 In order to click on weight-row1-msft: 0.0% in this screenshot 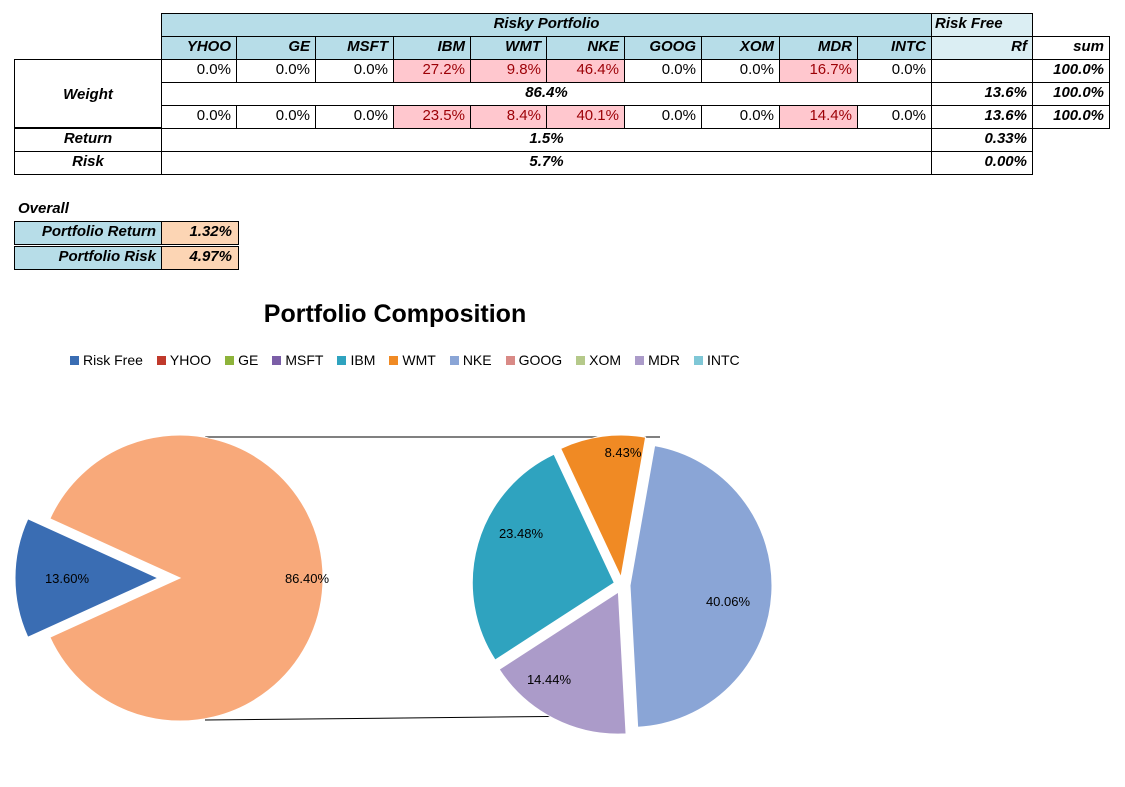, I will do `click(354, 71)`.